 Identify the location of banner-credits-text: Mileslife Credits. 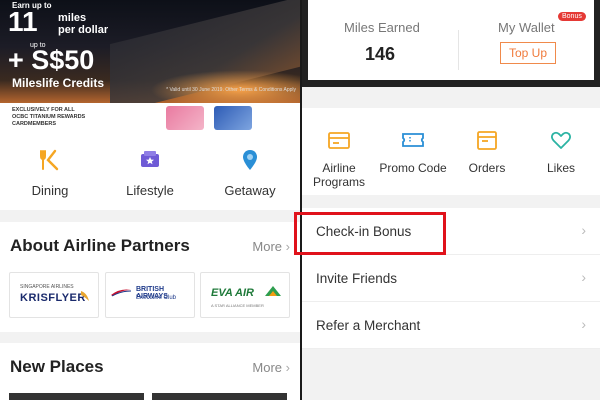
(58, 83).